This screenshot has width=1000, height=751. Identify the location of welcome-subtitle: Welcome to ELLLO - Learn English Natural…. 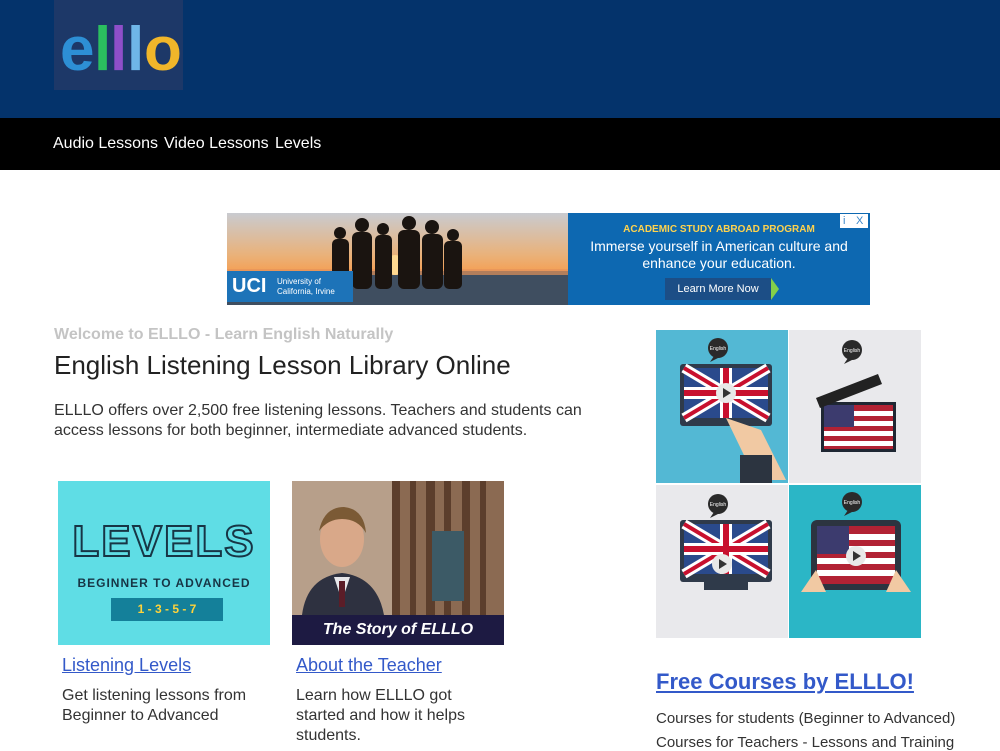
(224, 334).